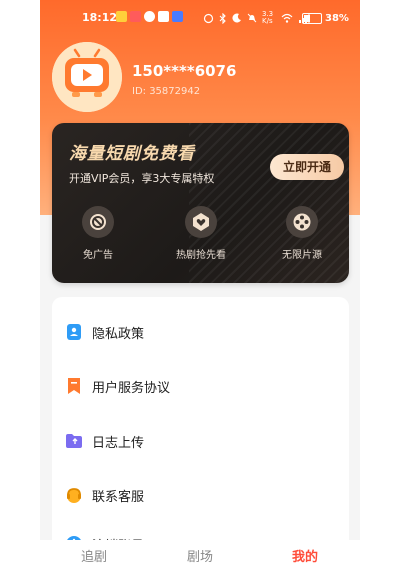 The width and height of the screenshot is (400, 569). What do you see at coordinates (74, 441) in the screenshot?
I see `folder-icon` at bounding box center [74, 441].